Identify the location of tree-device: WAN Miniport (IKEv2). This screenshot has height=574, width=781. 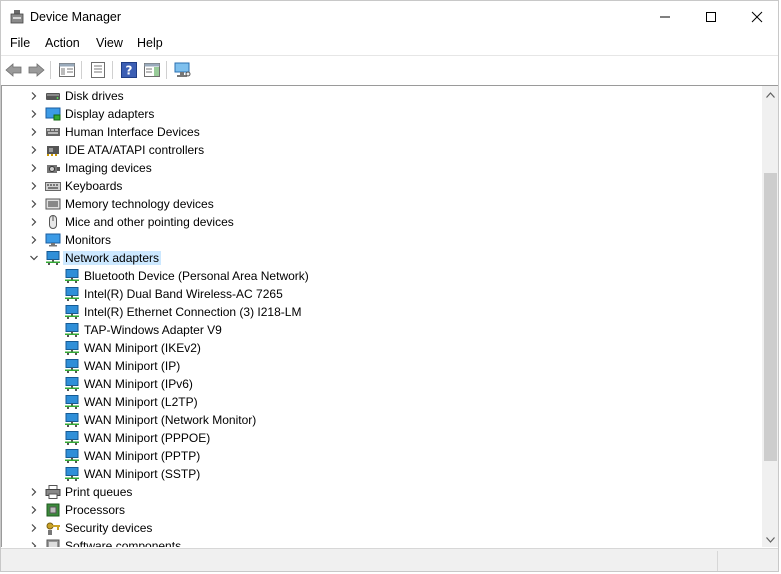
(382, 348).